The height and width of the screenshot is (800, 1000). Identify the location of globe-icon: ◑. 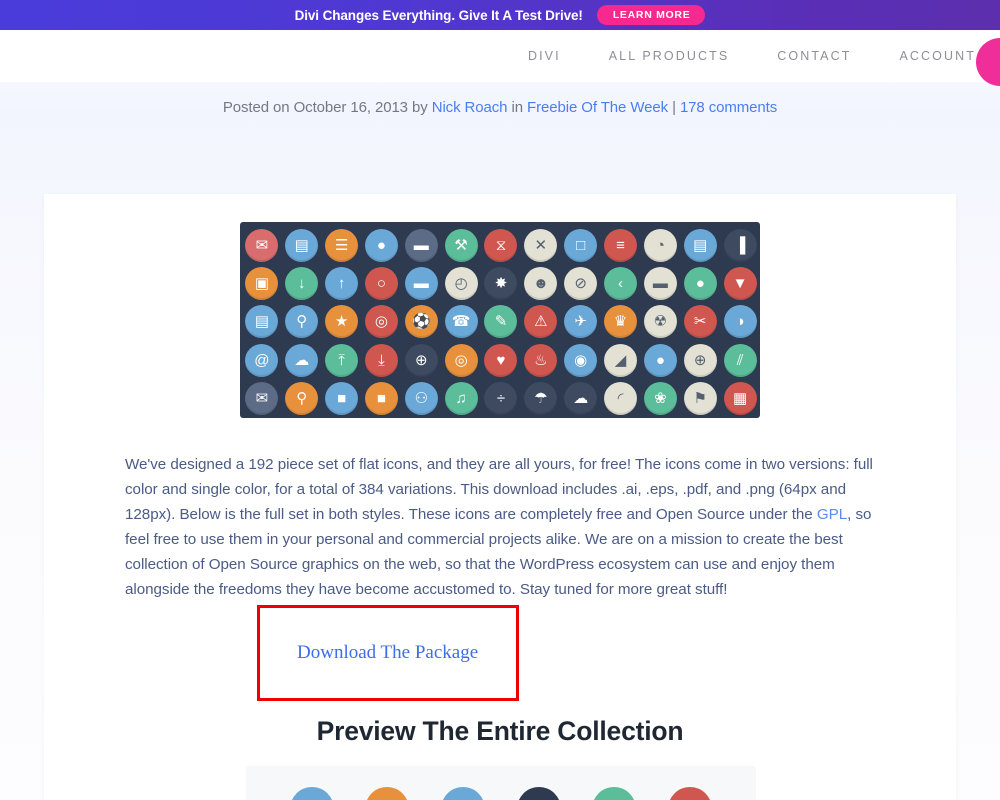
(740, 322).